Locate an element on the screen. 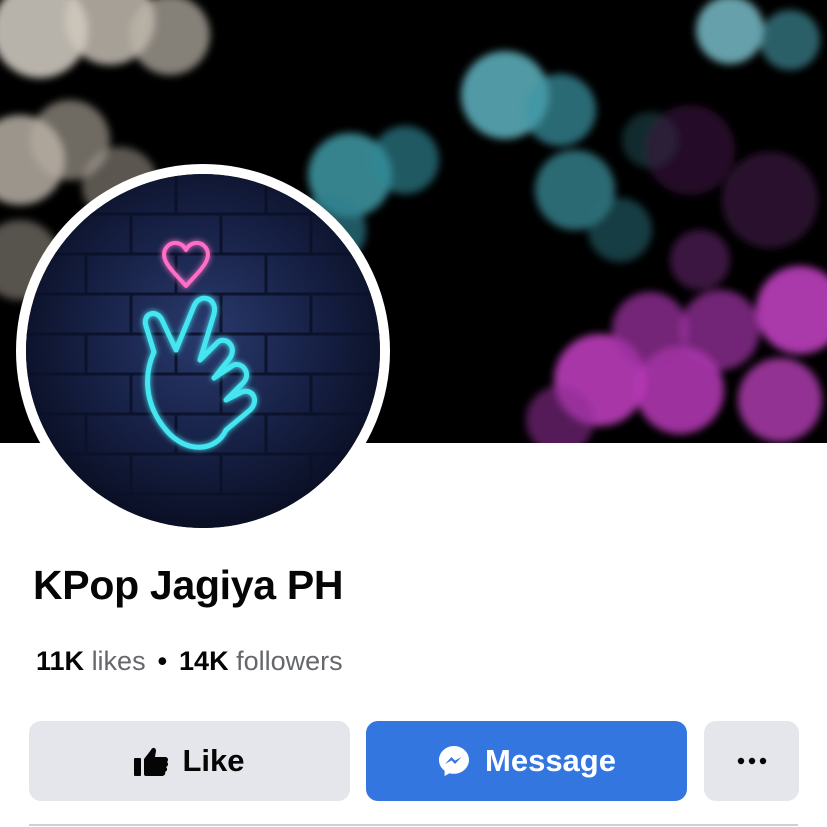 This screenshot has width=827, height=827. followers-count: 14K is located at coordinates (204, 661).